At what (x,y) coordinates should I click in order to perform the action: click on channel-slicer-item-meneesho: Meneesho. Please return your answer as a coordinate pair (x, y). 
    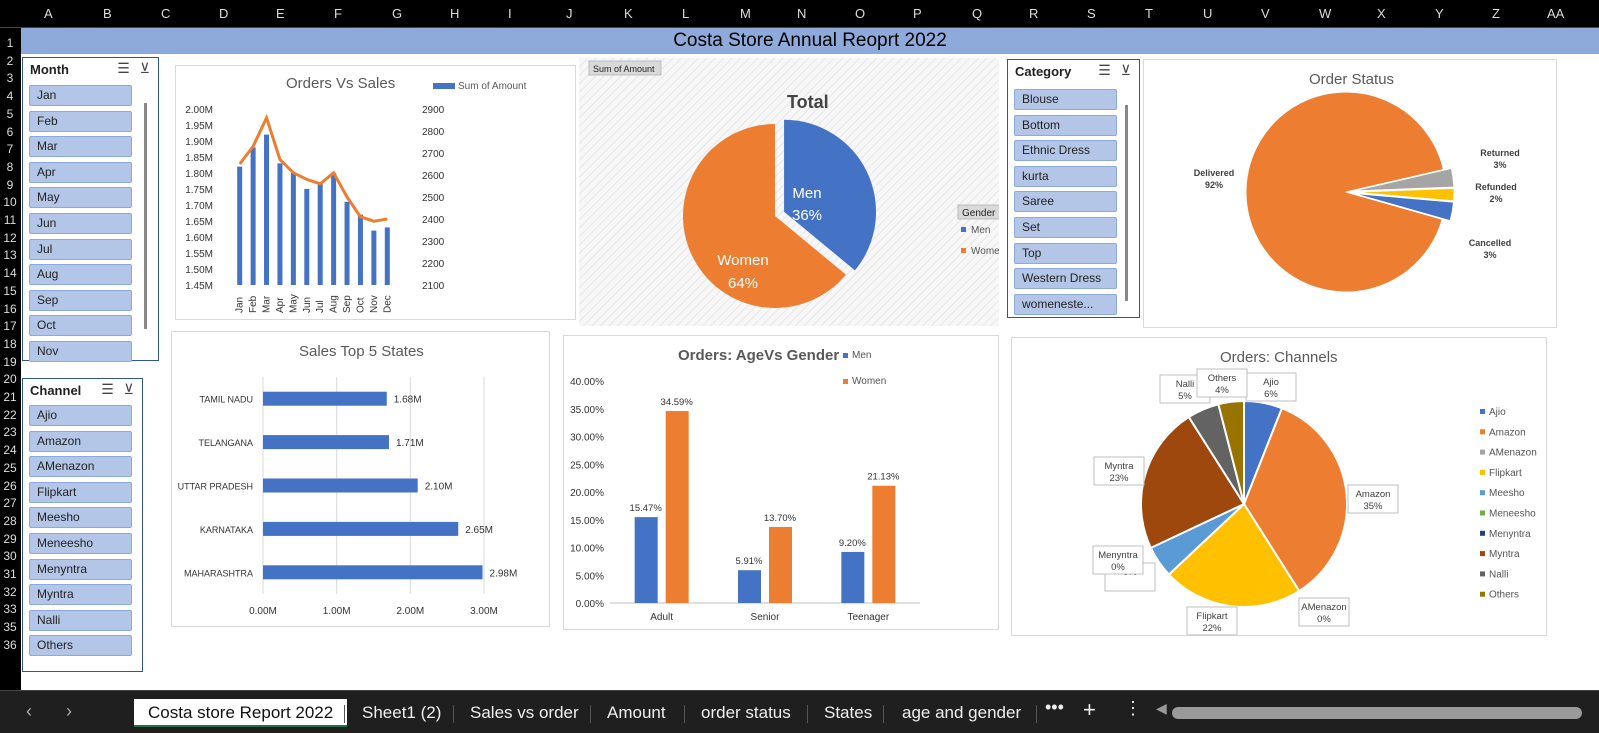
    Looking at the image, I should click on (80, 543).